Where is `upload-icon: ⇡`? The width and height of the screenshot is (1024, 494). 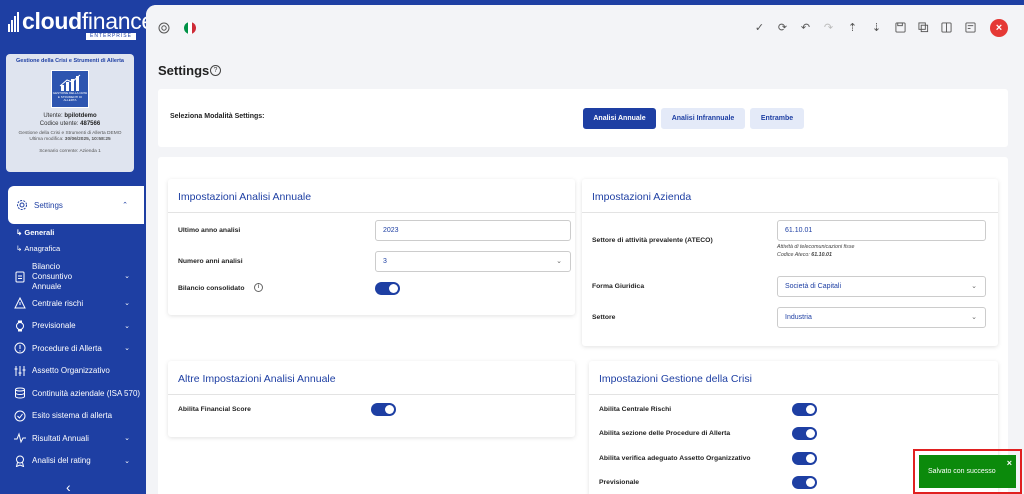
upload-icon: ⇡ is located at coordinates (852, 28).